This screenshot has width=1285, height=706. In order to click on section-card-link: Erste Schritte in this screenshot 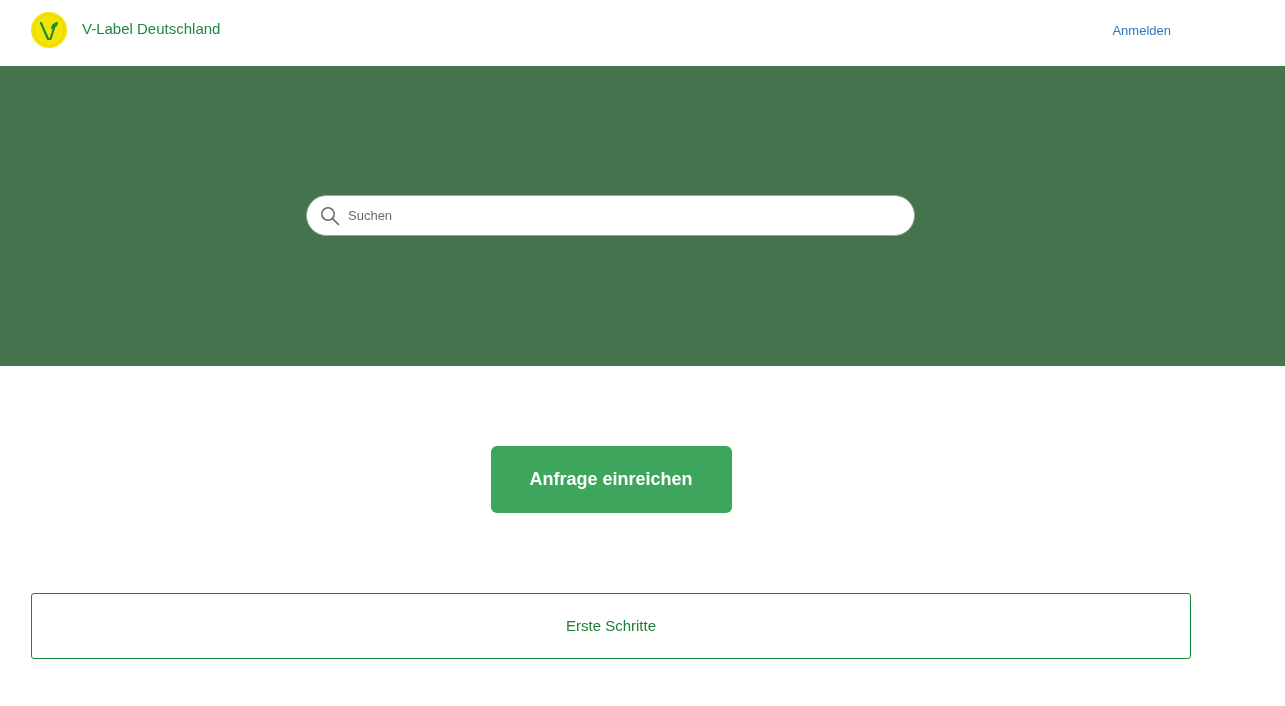, I will do `click(611, 626)`.